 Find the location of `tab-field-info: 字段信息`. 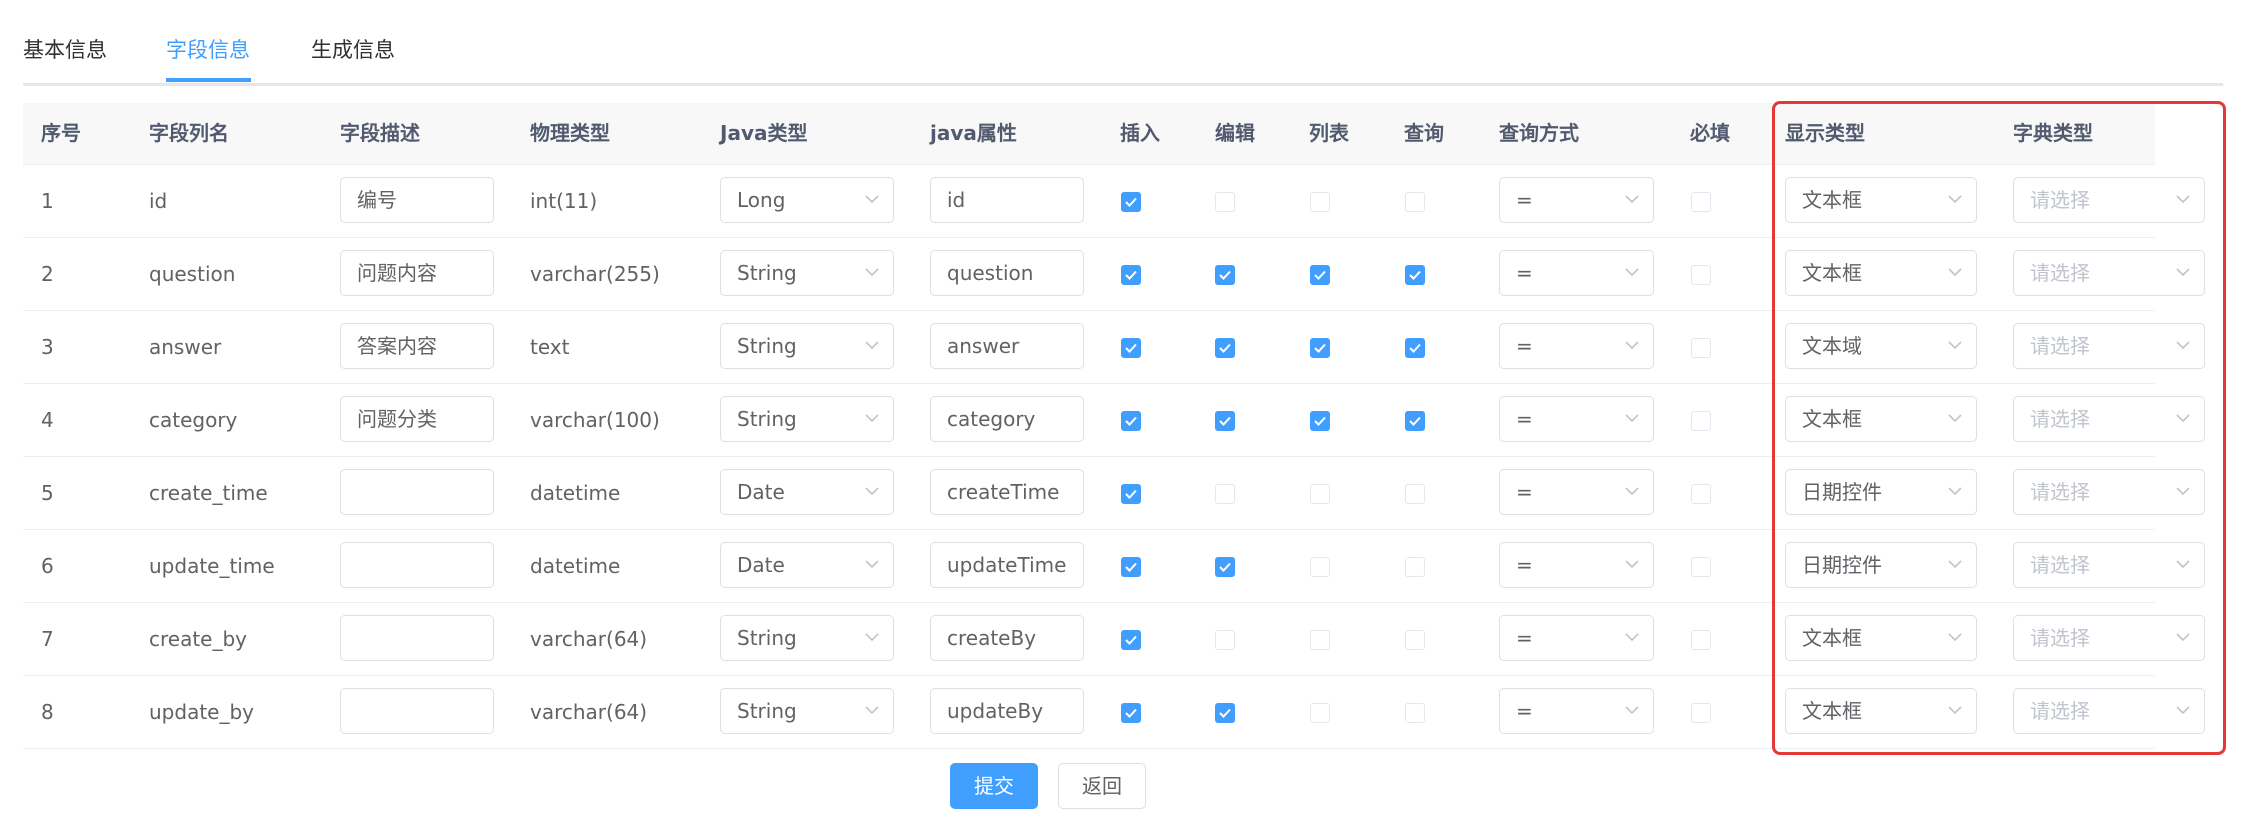

tab-field-info: 字段信息 is located at coordinates (208, 49).